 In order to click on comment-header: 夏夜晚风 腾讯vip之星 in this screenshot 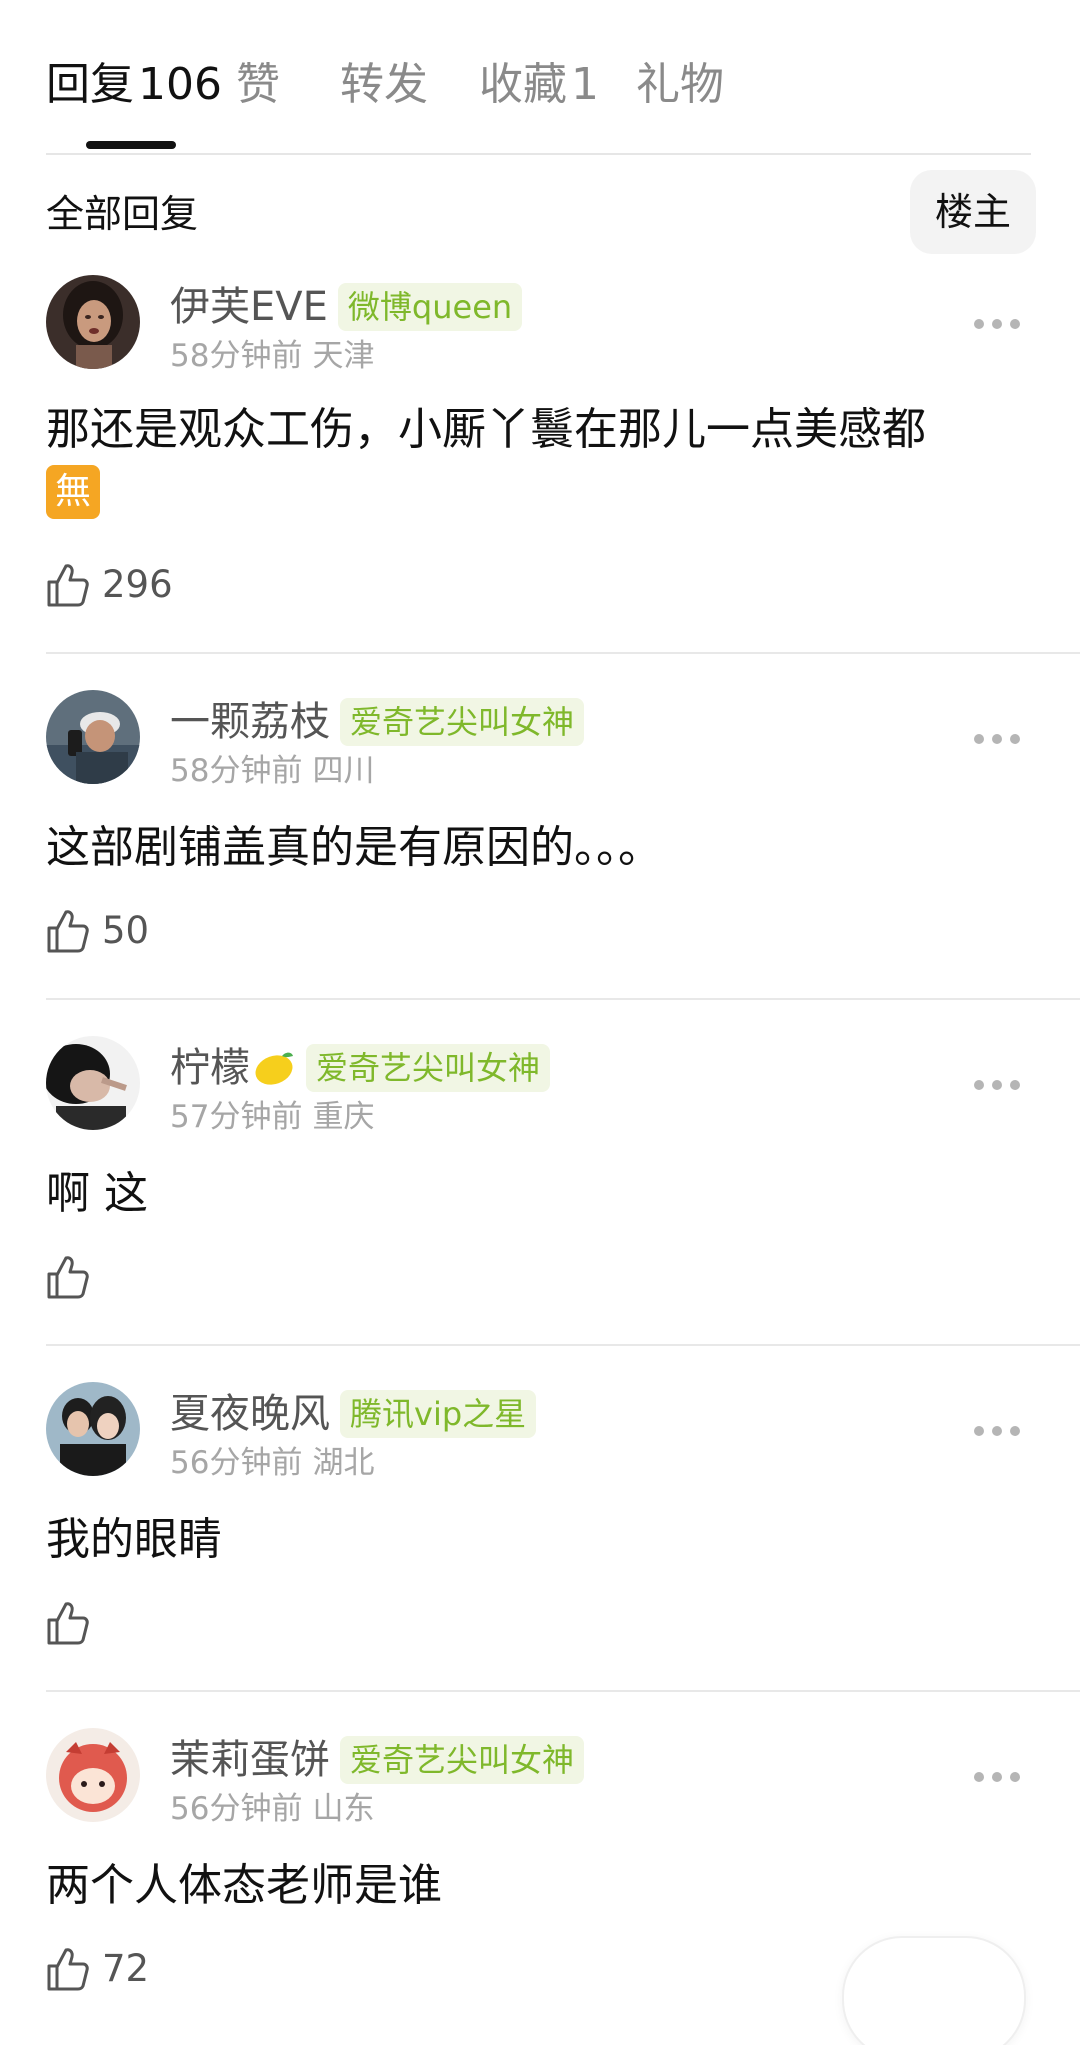, I will do `click(353, 1414)`.